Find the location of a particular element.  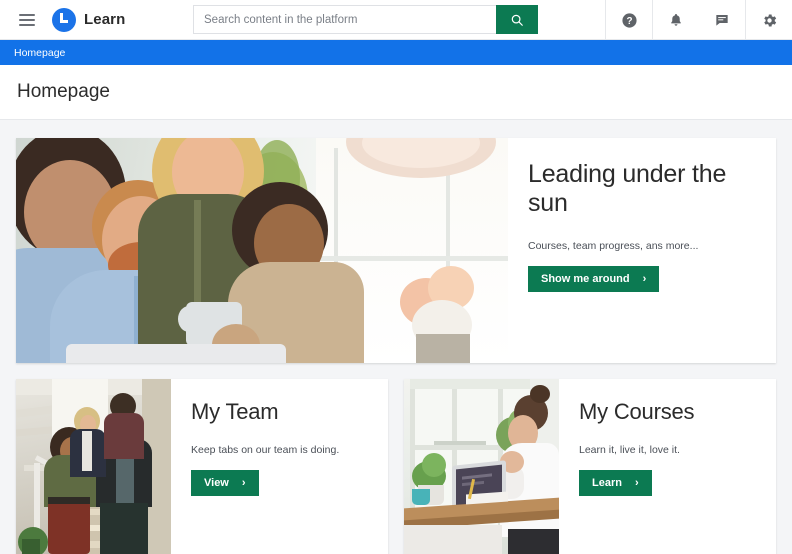

notifications-button is located at coordinates (676, 20).